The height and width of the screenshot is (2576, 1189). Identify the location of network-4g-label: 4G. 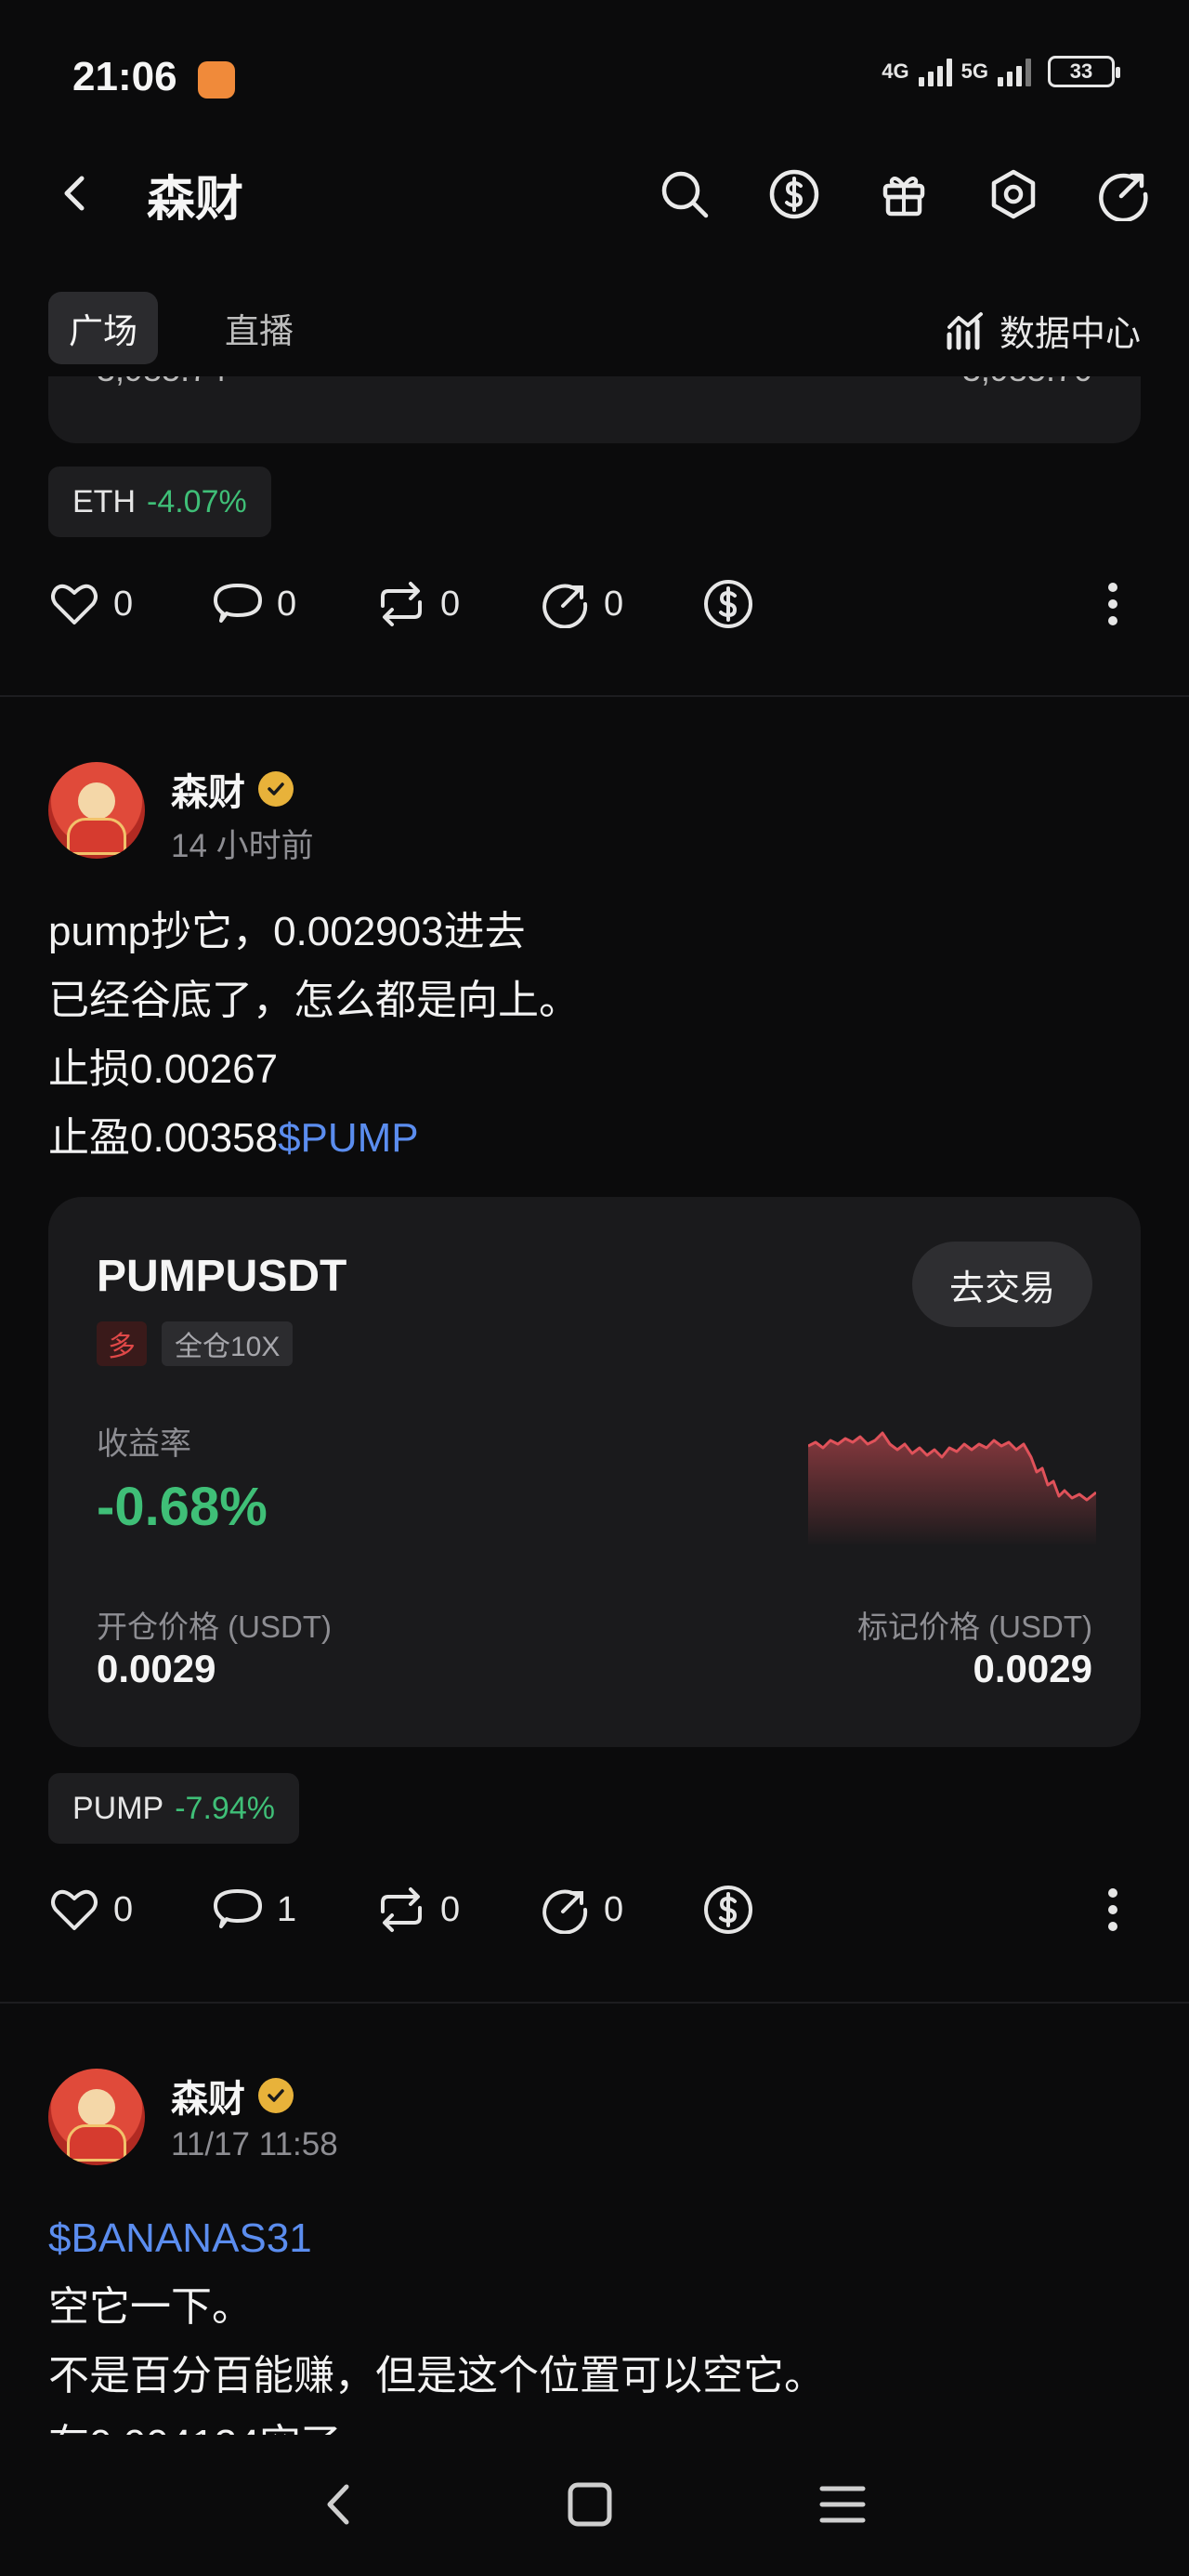
(895, 71).